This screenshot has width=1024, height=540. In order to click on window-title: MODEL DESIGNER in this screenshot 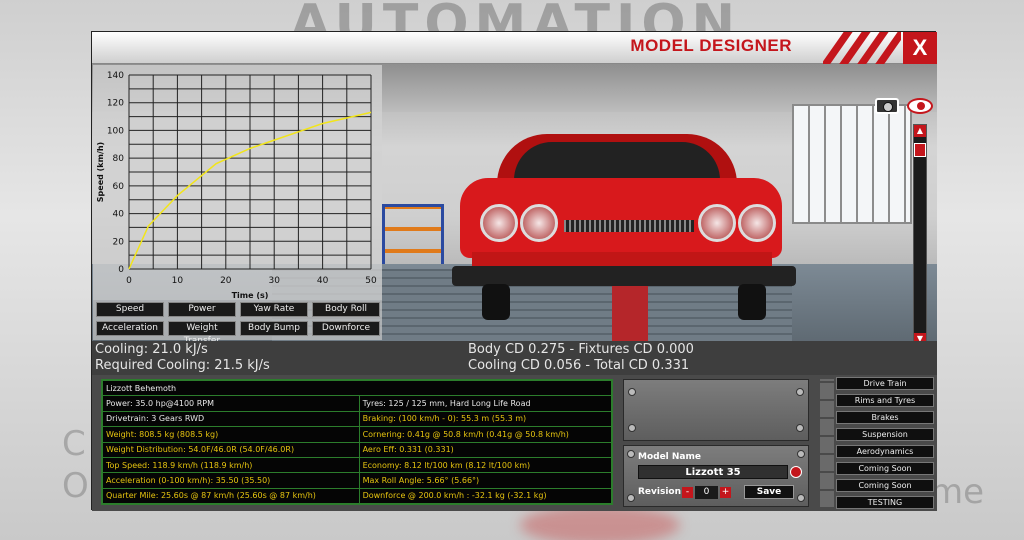, I will do `click(711, 45)`.